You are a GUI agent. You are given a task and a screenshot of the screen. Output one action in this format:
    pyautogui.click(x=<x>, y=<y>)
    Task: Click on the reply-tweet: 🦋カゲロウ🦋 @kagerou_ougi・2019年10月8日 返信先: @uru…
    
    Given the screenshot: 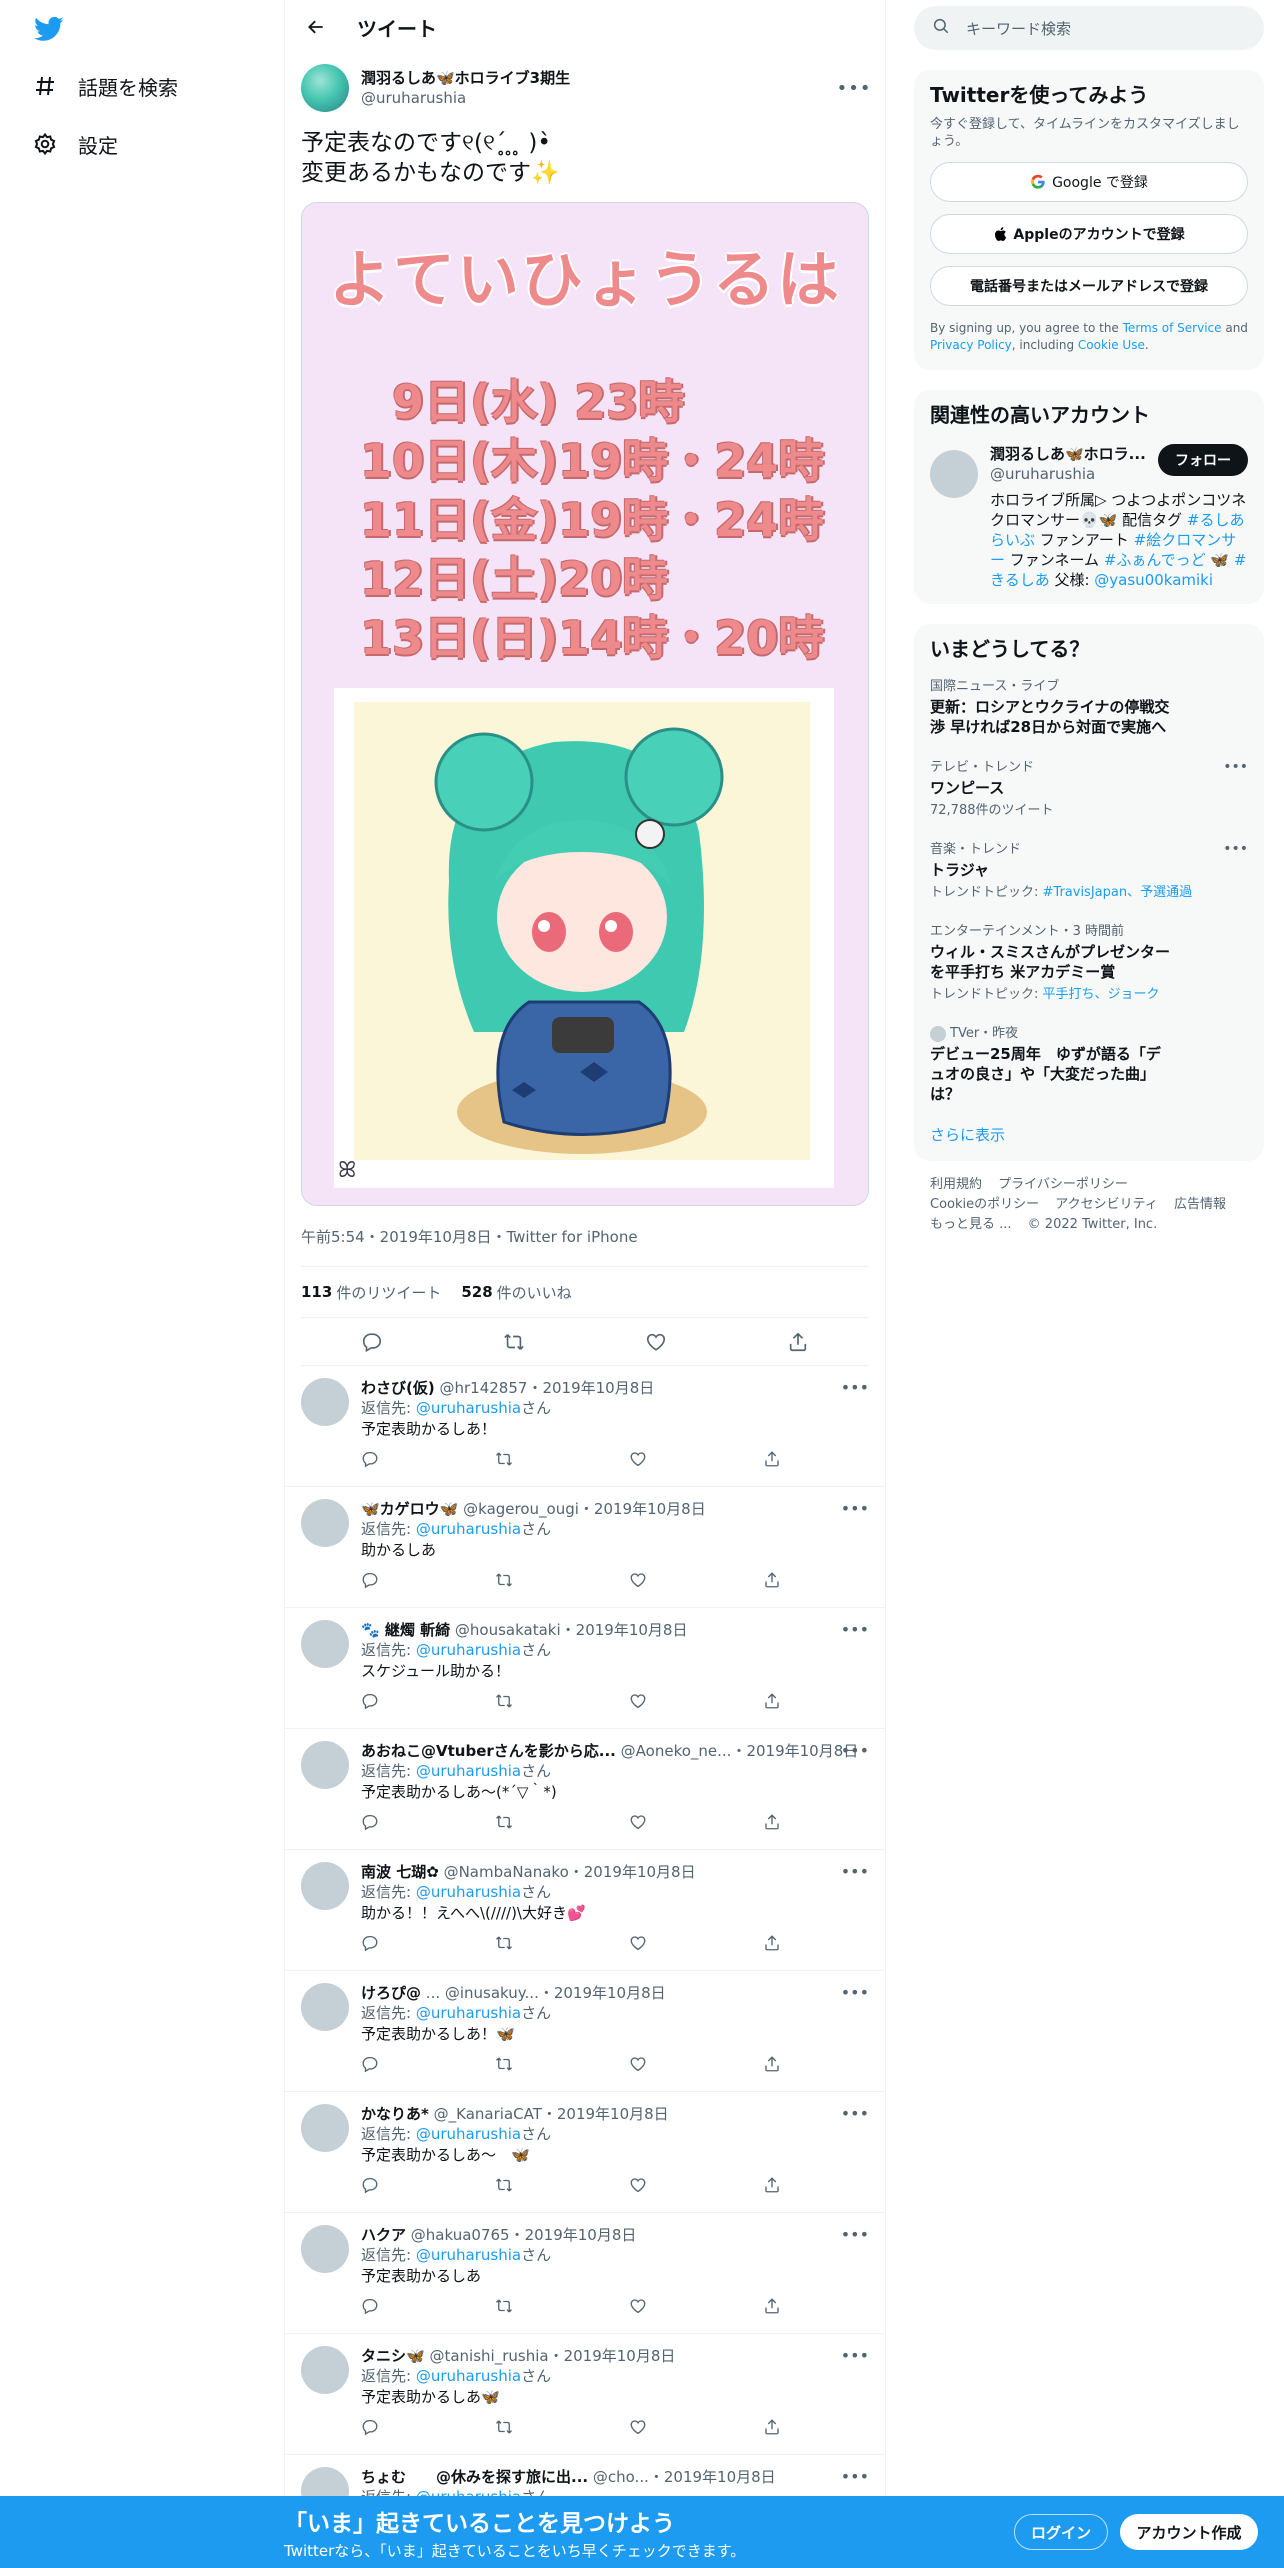 What is the action you would take?
    pyautogui.click(x=585, y=1547)
    